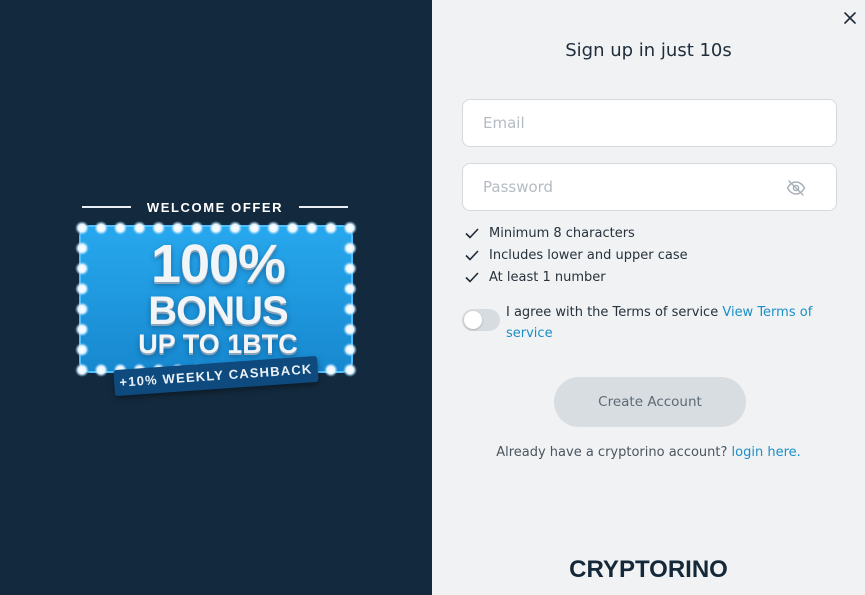  I want to click on close-icon, so click(850, 18).